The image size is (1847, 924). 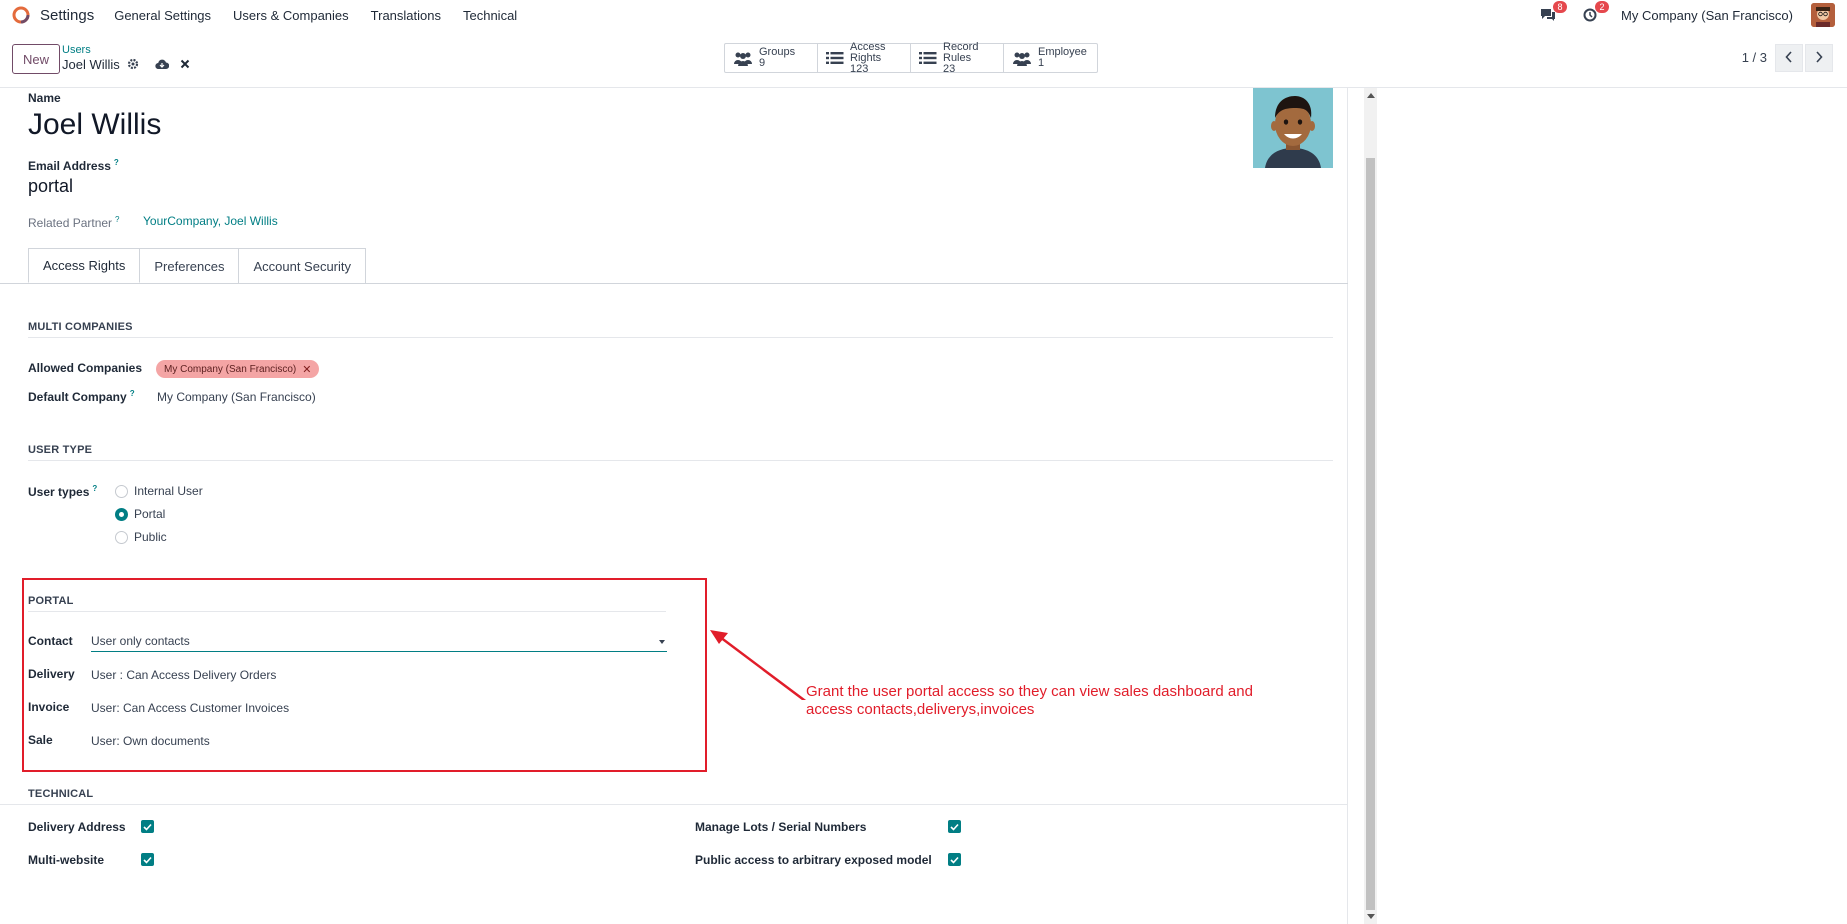 I want to click on contact-select: User only contacts, so click(x=379, y=642).